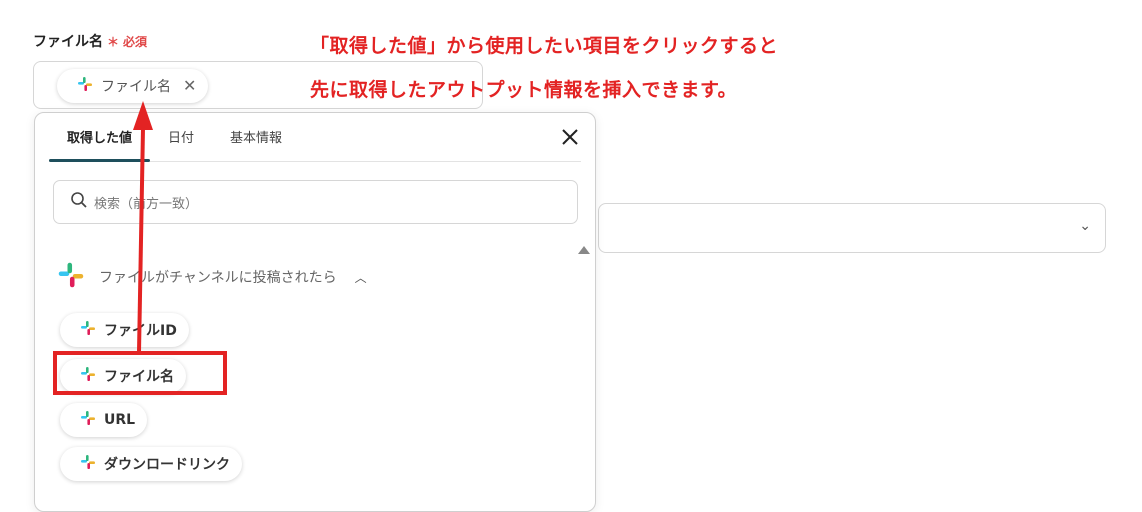  Describe the element at coordinates (143, 227) in the screenshot. I see `annotation-arrow` at that location.